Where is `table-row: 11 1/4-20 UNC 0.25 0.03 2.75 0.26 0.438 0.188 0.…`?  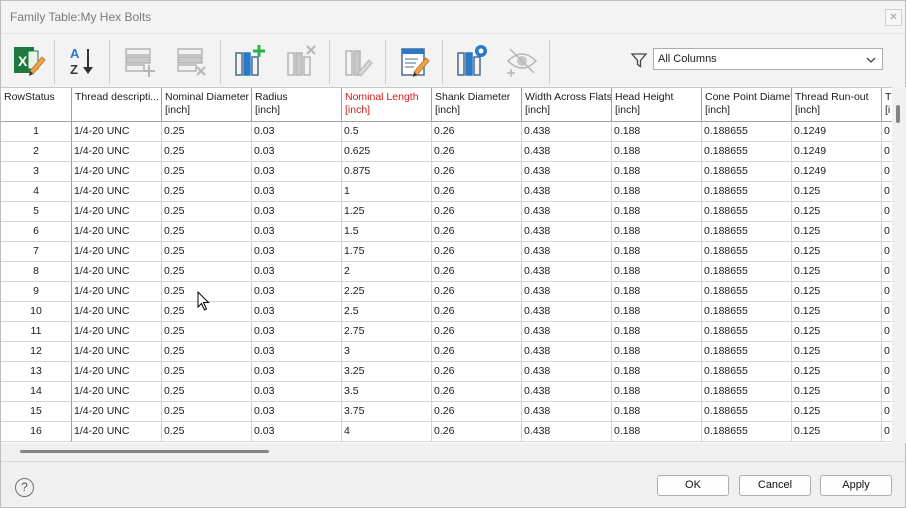 table-row: 11 1/4-20 UNC 0.25 0.03 2.75 0.26 0.438 0.188 0.… is located at coordinates (449, 332).